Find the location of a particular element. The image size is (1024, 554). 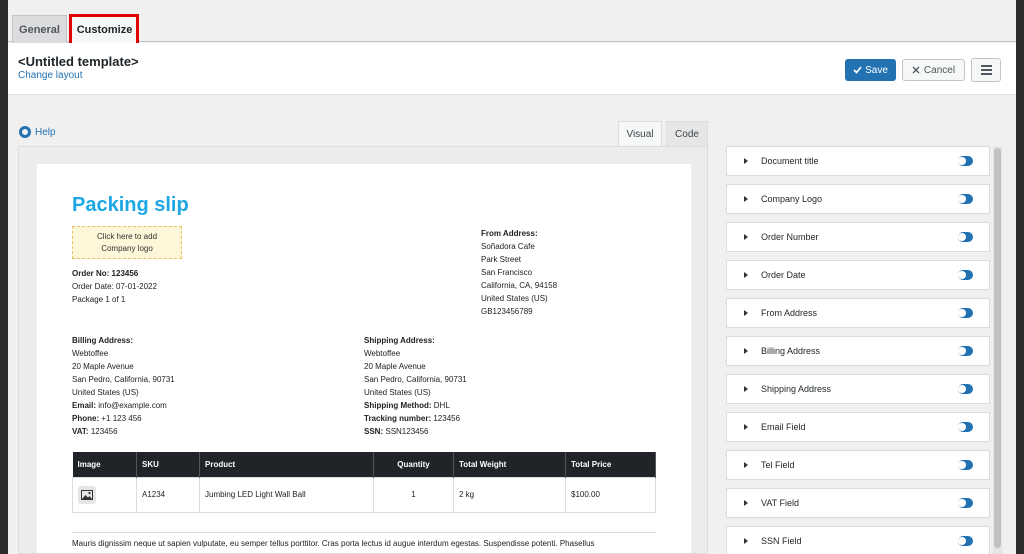

from-line: California, CA, 94158 is located at coordinates (519, 285).